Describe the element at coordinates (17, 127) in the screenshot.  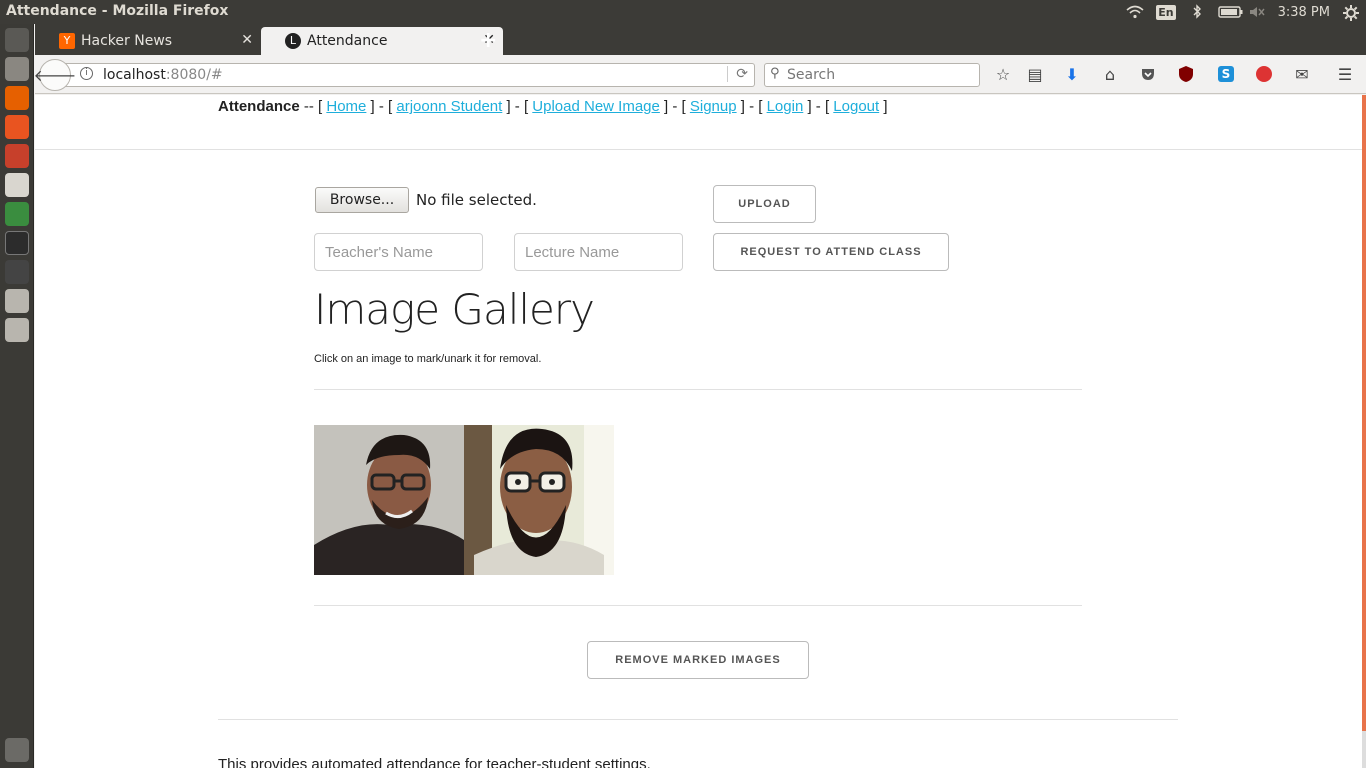
I see `software-center-icon` at that location.